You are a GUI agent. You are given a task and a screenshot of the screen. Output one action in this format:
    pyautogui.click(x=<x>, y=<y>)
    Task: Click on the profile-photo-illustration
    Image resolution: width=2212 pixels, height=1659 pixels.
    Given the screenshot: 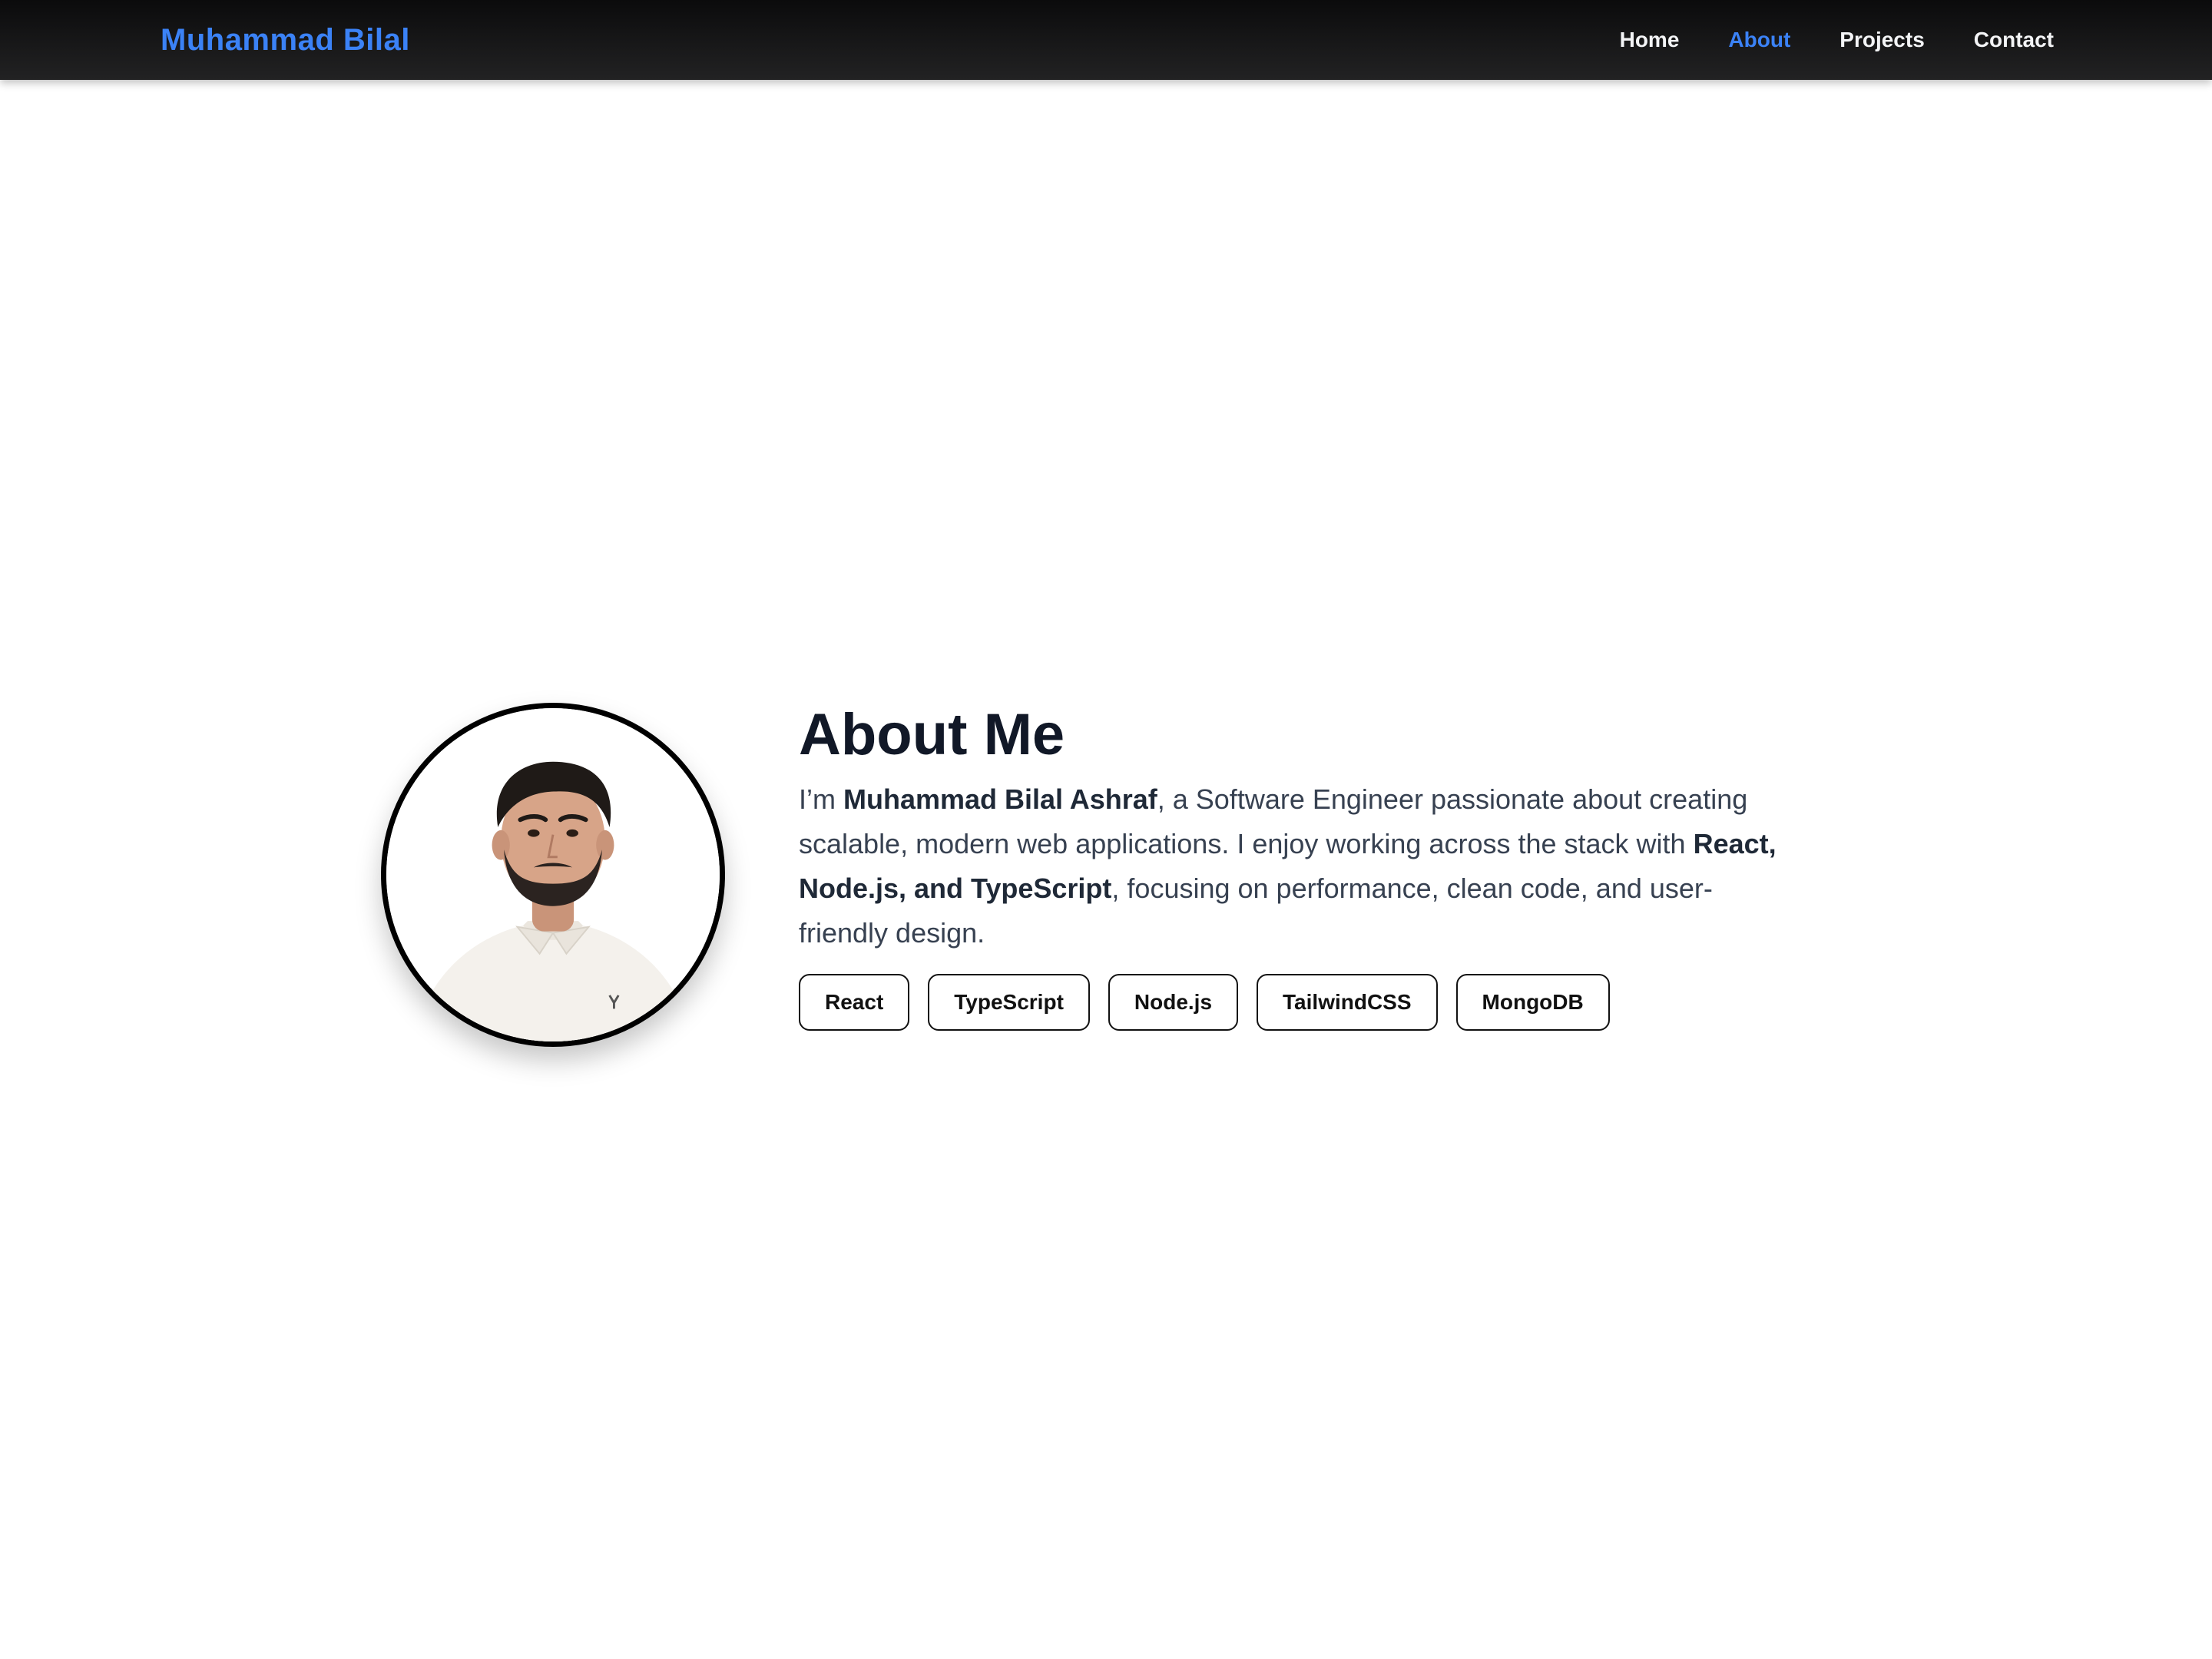 What is the action you would take?
    pyautogui.click(x=553, y=875)
    